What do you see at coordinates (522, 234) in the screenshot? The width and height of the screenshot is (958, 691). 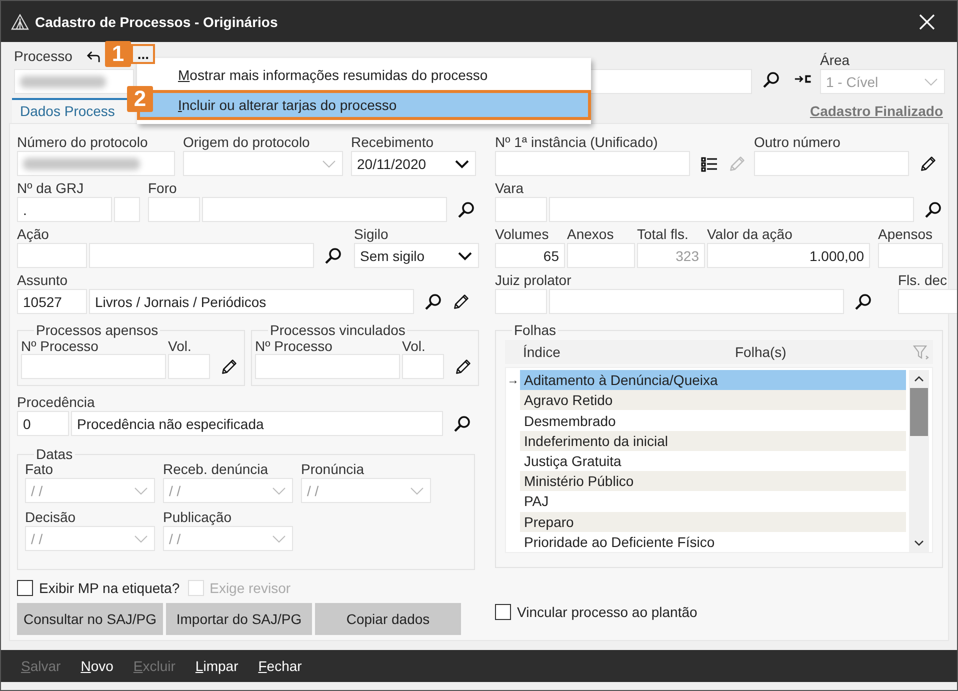 I see `field-label: Volumes` at bounding box center [522, 234].